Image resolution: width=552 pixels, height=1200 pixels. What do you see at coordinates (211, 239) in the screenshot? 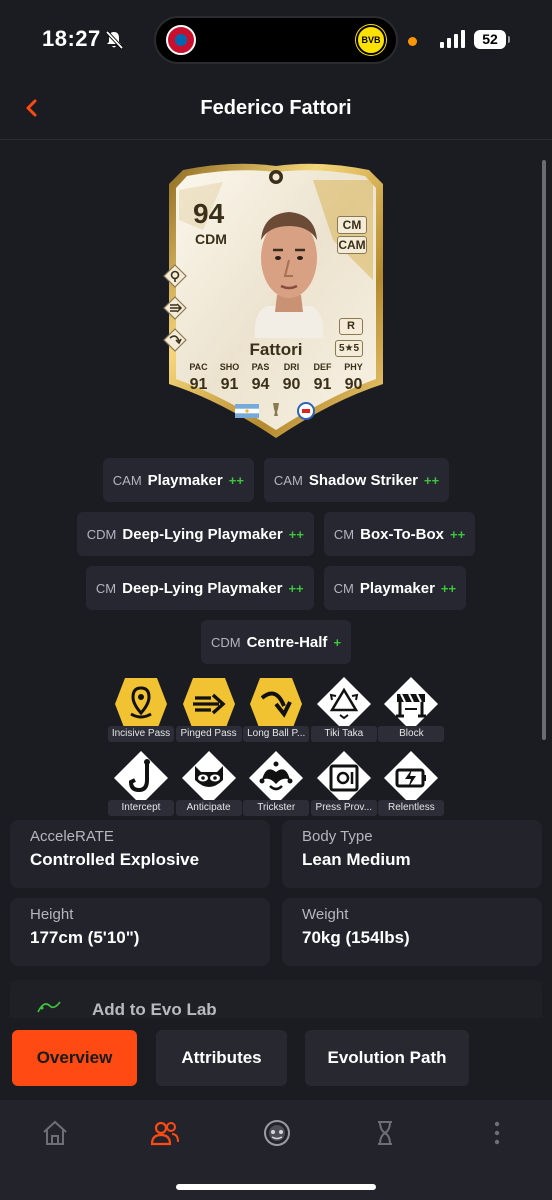
I see `card-position: CDM` at bounding box center [211, 239].